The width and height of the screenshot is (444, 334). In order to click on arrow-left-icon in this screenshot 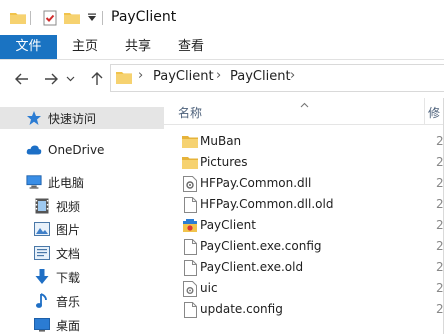, I will do `click(21, 79)`.